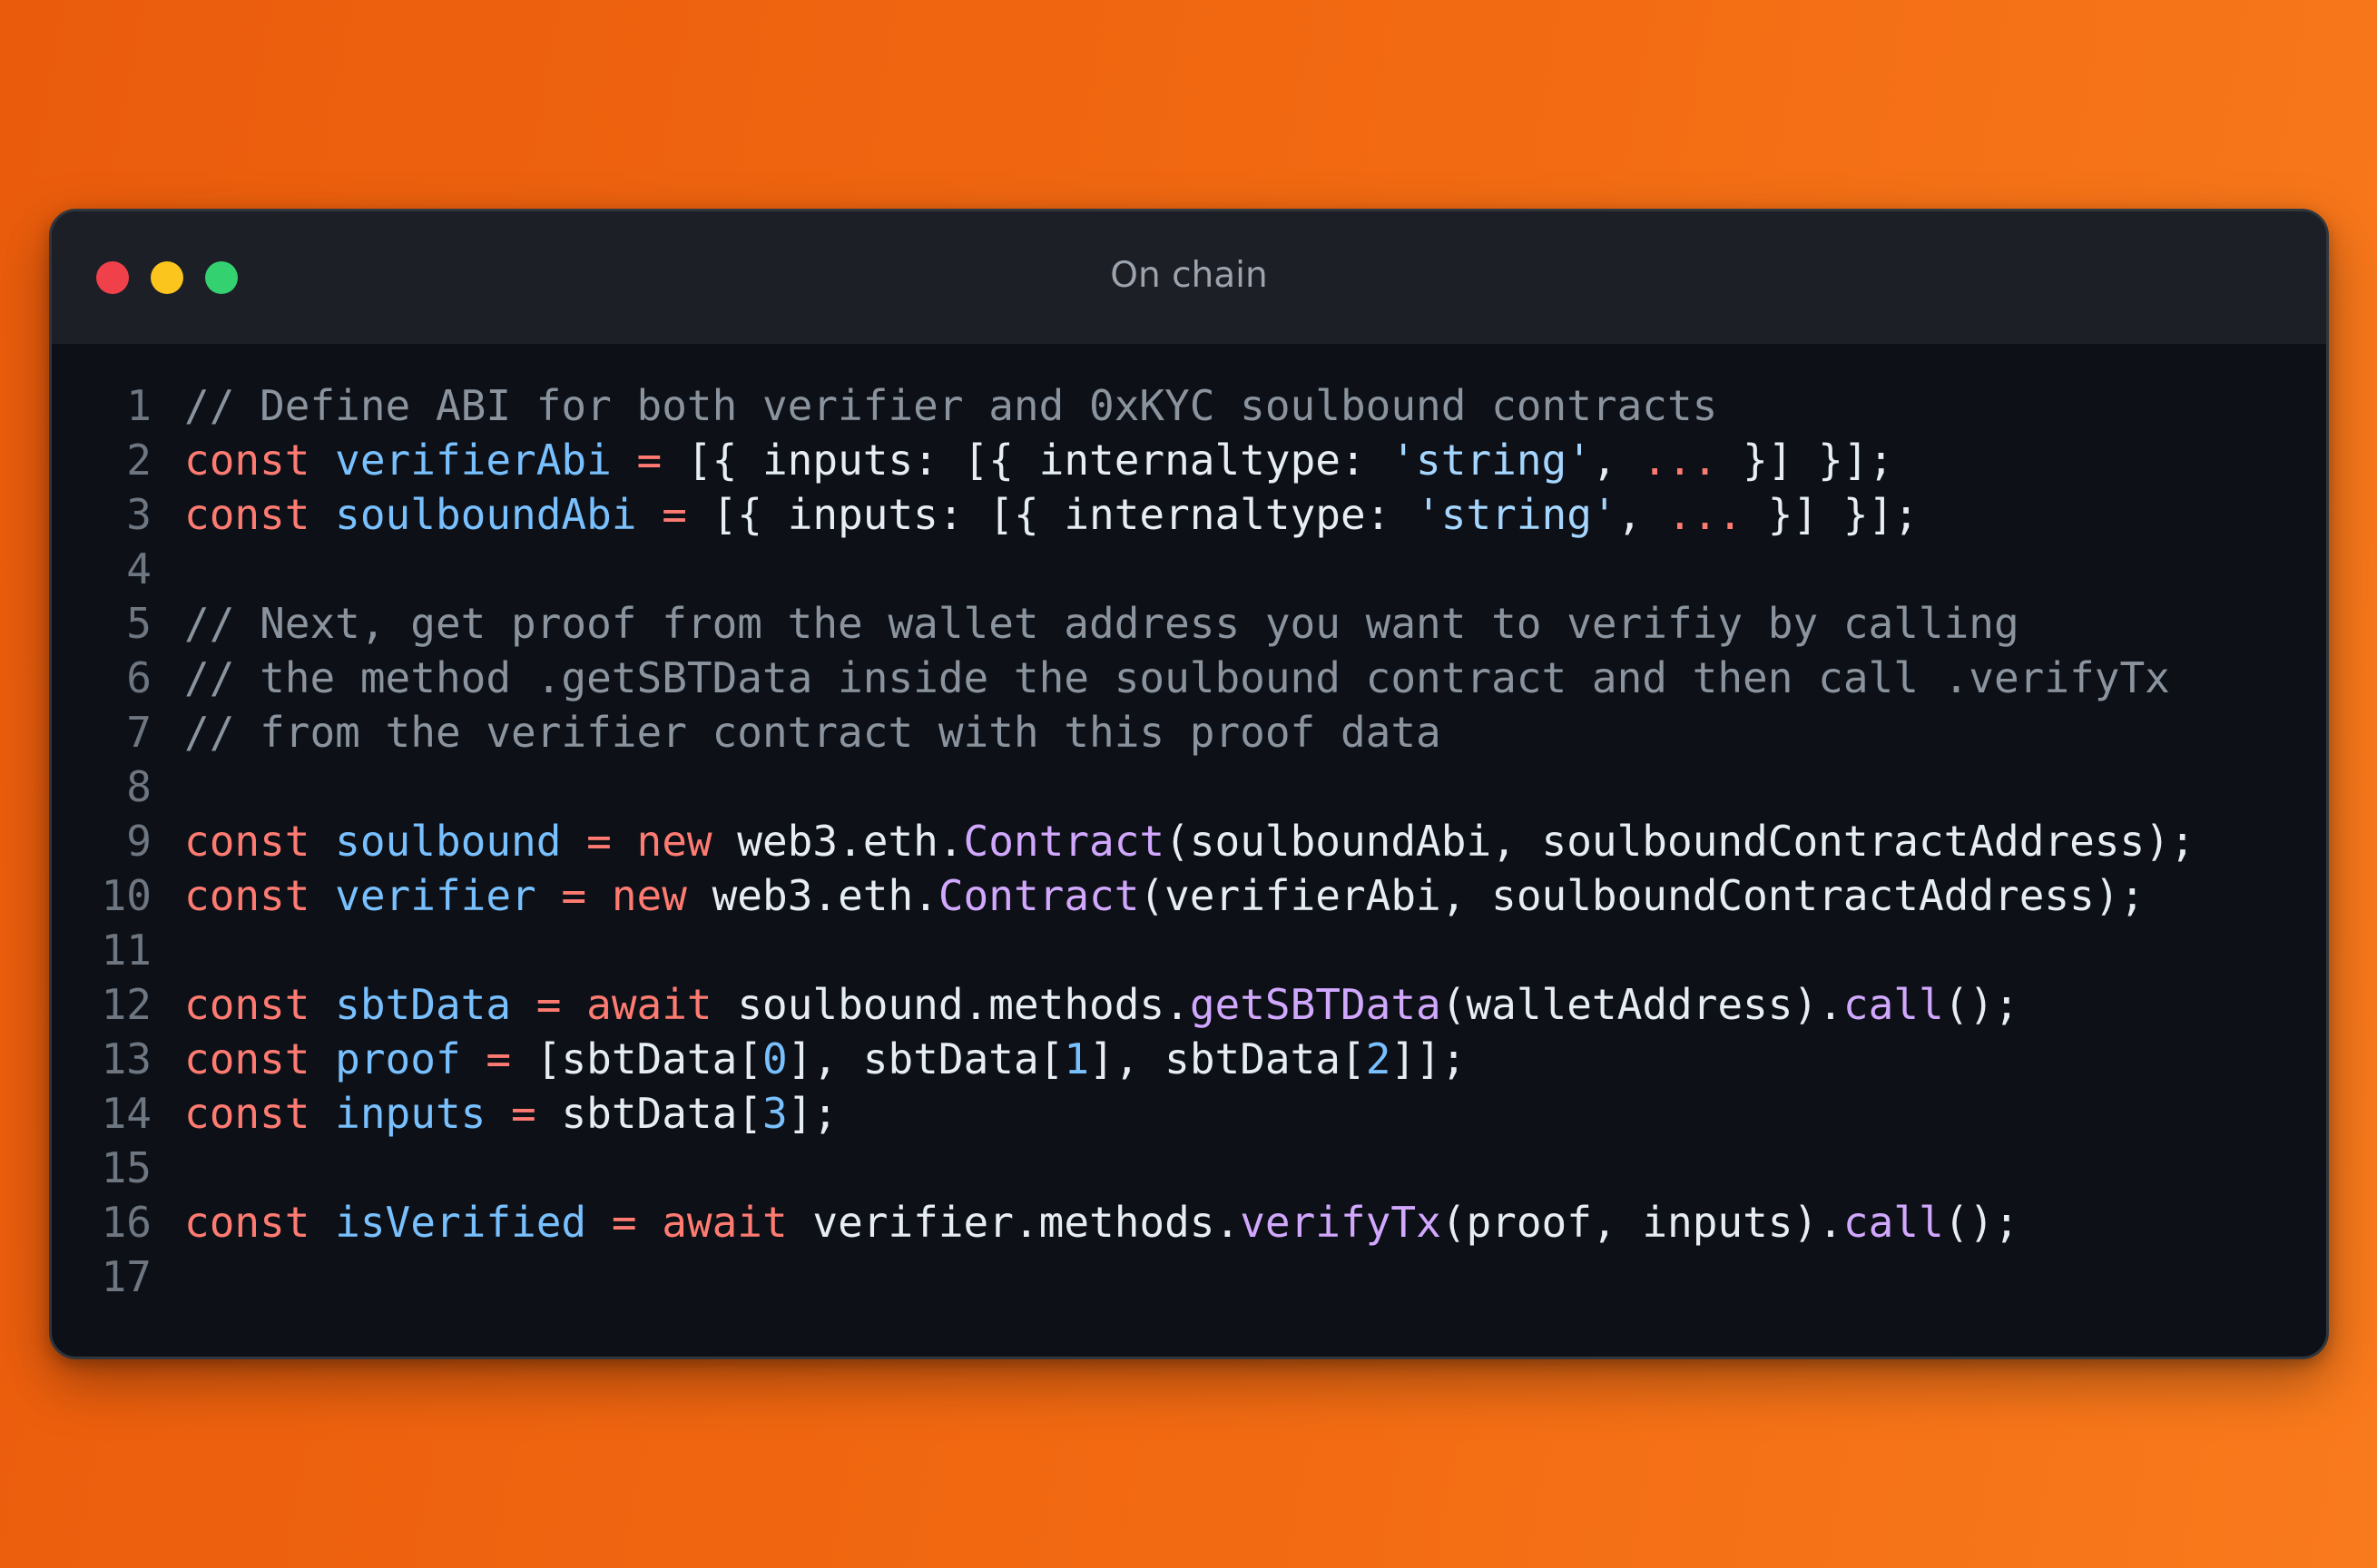  Describe the element at coordinates (126, 1276) in the screenshot. I see `line-number: 17` at that location.